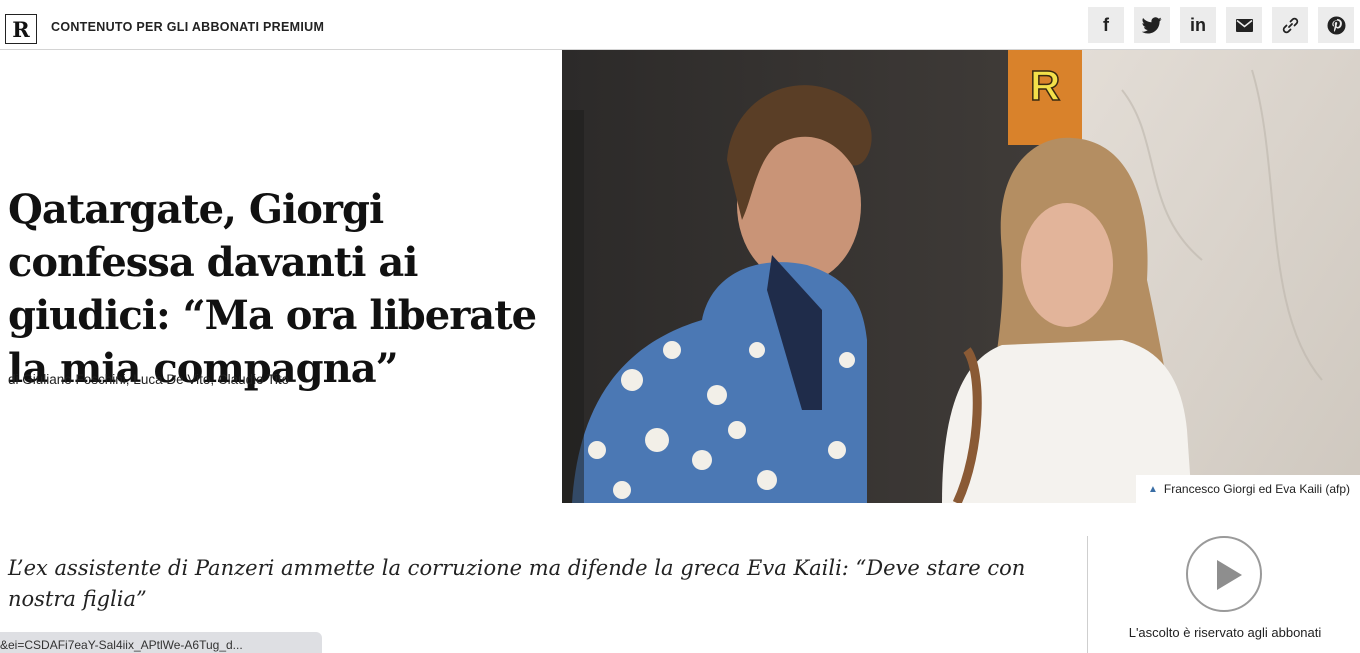  I want to click on email-share-button, so click(1244, 25).